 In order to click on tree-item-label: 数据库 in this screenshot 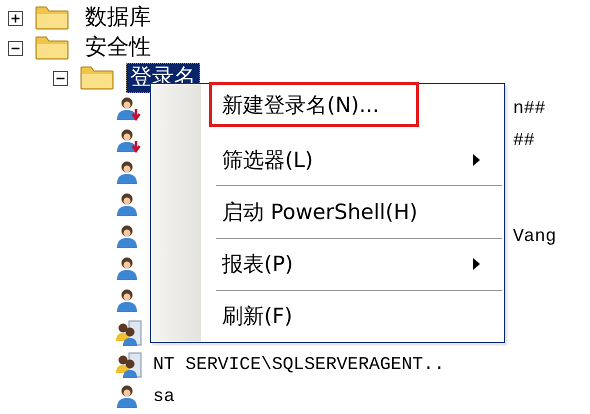, I will do `click(118, 18)`.